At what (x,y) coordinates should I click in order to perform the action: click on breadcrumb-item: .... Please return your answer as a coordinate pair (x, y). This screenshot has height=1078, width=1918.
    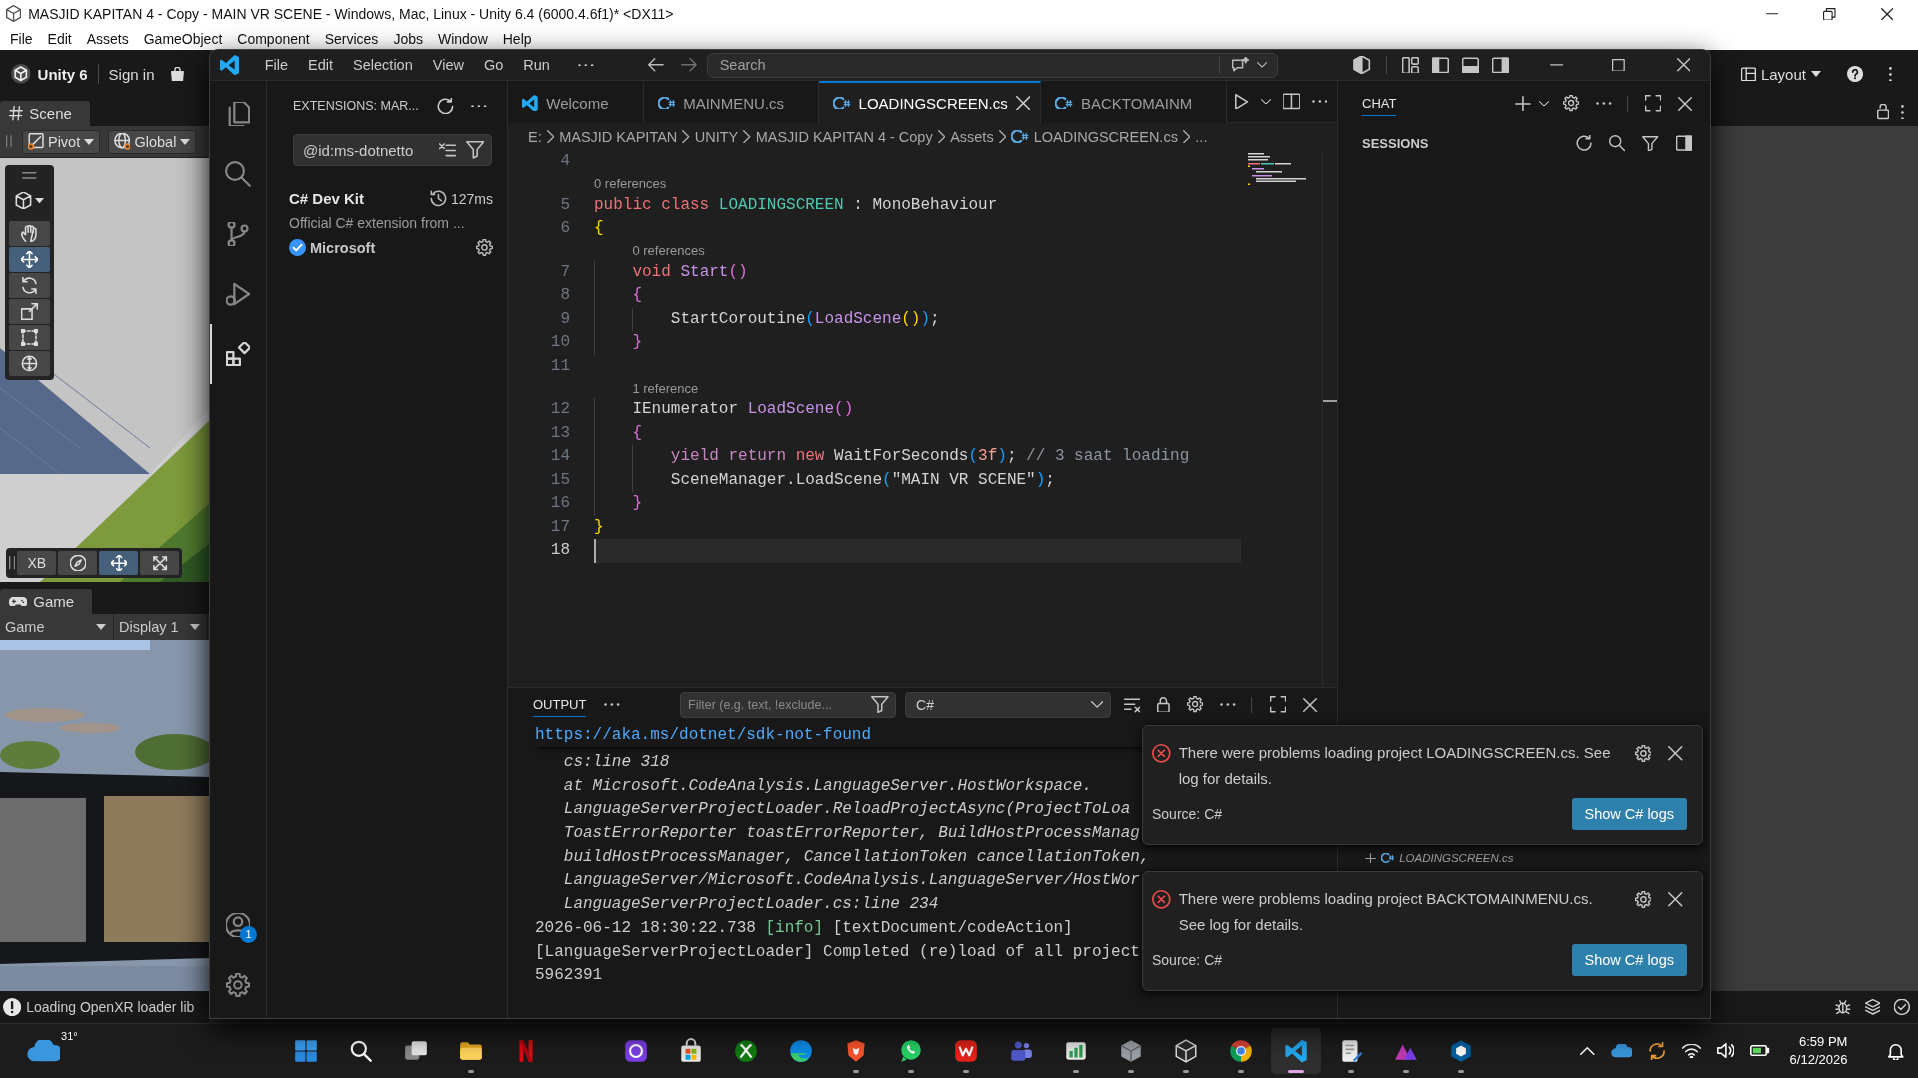
    Looking at the image, I should click on (1201, 136).